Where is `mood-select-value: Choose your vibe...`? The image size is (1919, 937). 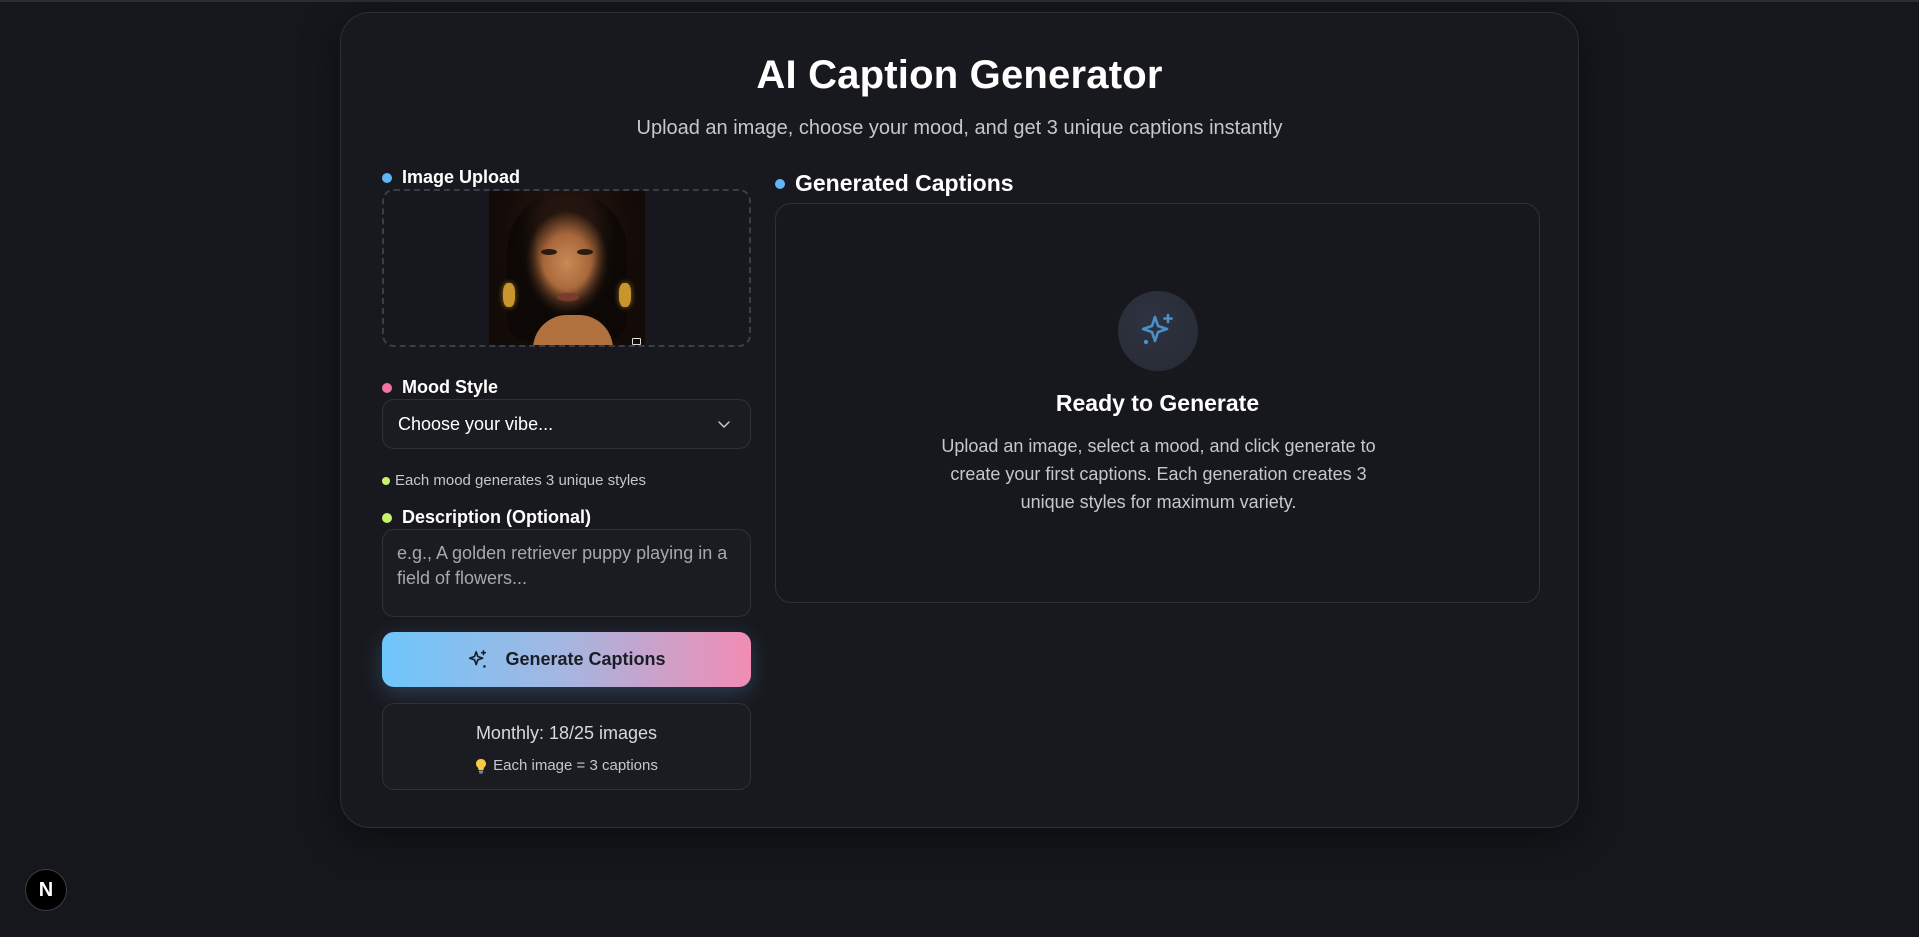
mood-select-value: Choose your vibe... is located at coordinates (476, 423).